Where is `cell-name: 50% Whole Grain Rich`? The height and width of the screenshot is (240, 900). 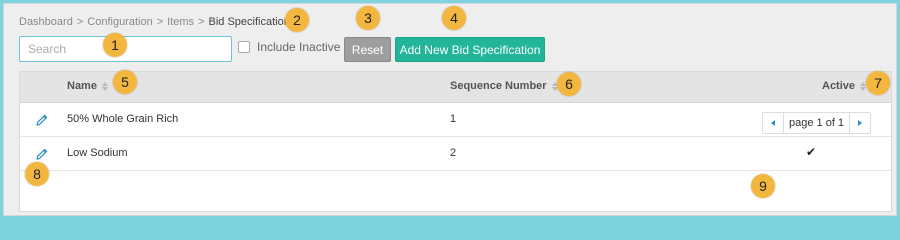 cell-name: 50% Whole Grain Rich is located at coordinates (123, 119).